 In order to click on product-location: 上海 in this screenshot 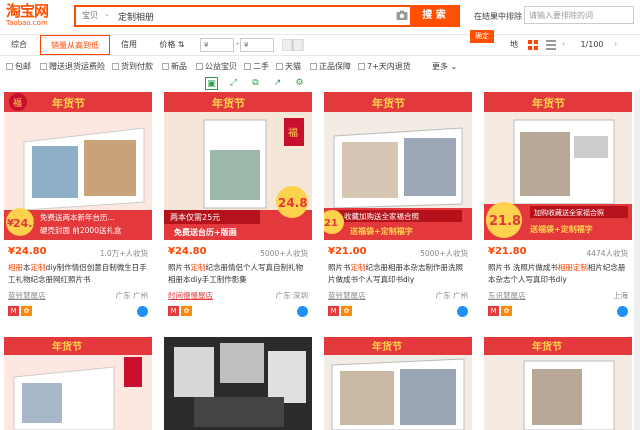, I will do `click(620, 295)`.